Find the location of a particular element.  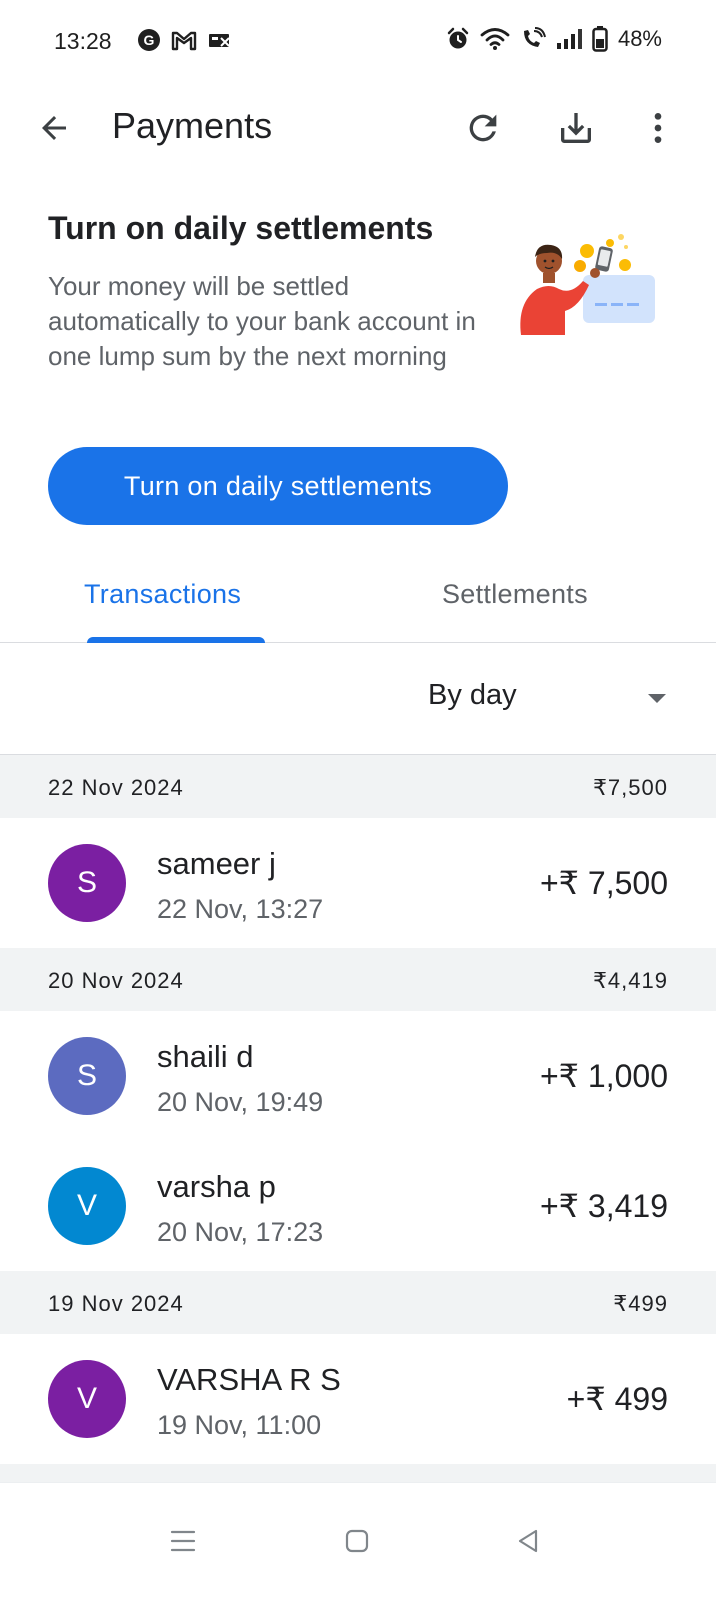

gmail-icon is located at coordinates (184, 41).